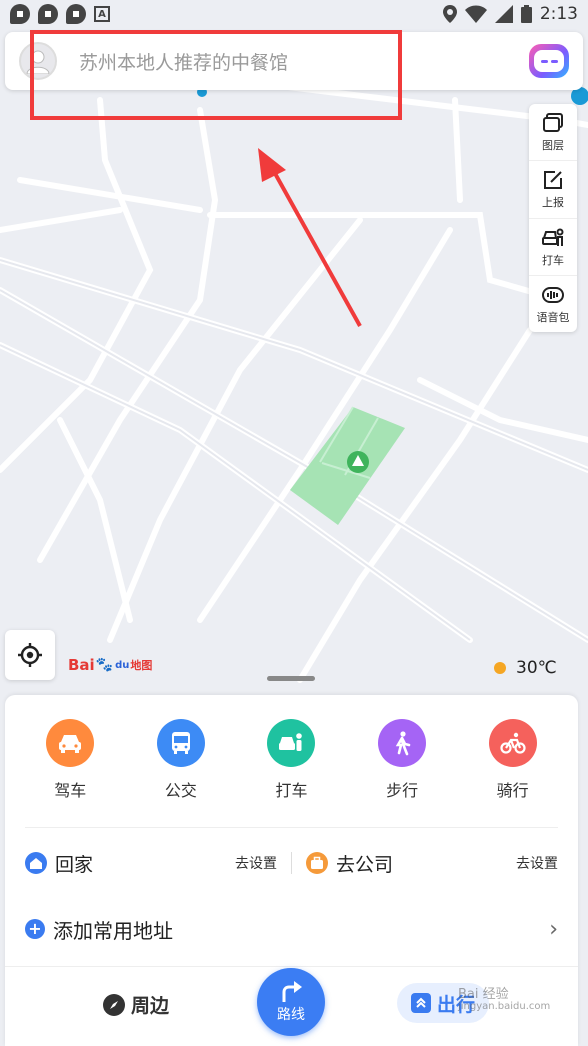 The height and width of the screenshot is (1046, 588). What do you see at coordinates (291, 1015) in the screenshot?
I see `route-label: 路线` at bounding box center [291, 1015].